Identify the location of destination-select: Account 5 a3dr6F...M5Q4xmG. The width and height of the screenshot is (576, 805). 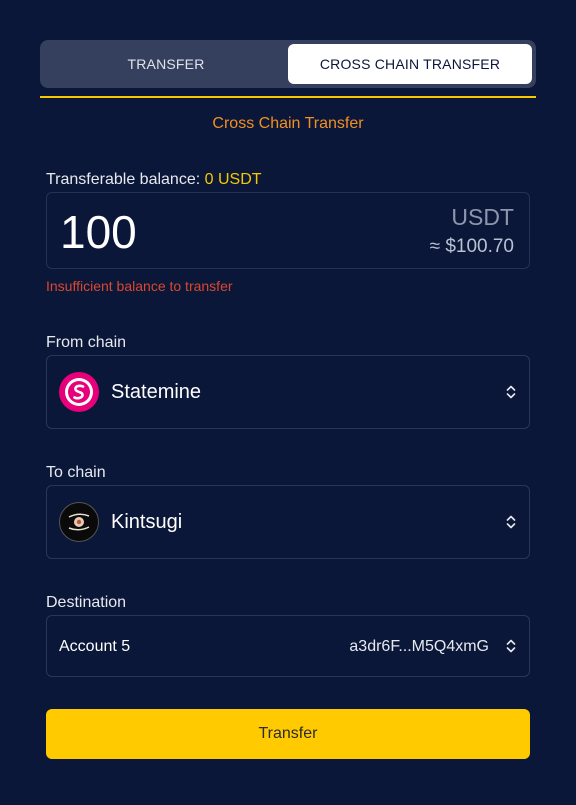
(288, 646).